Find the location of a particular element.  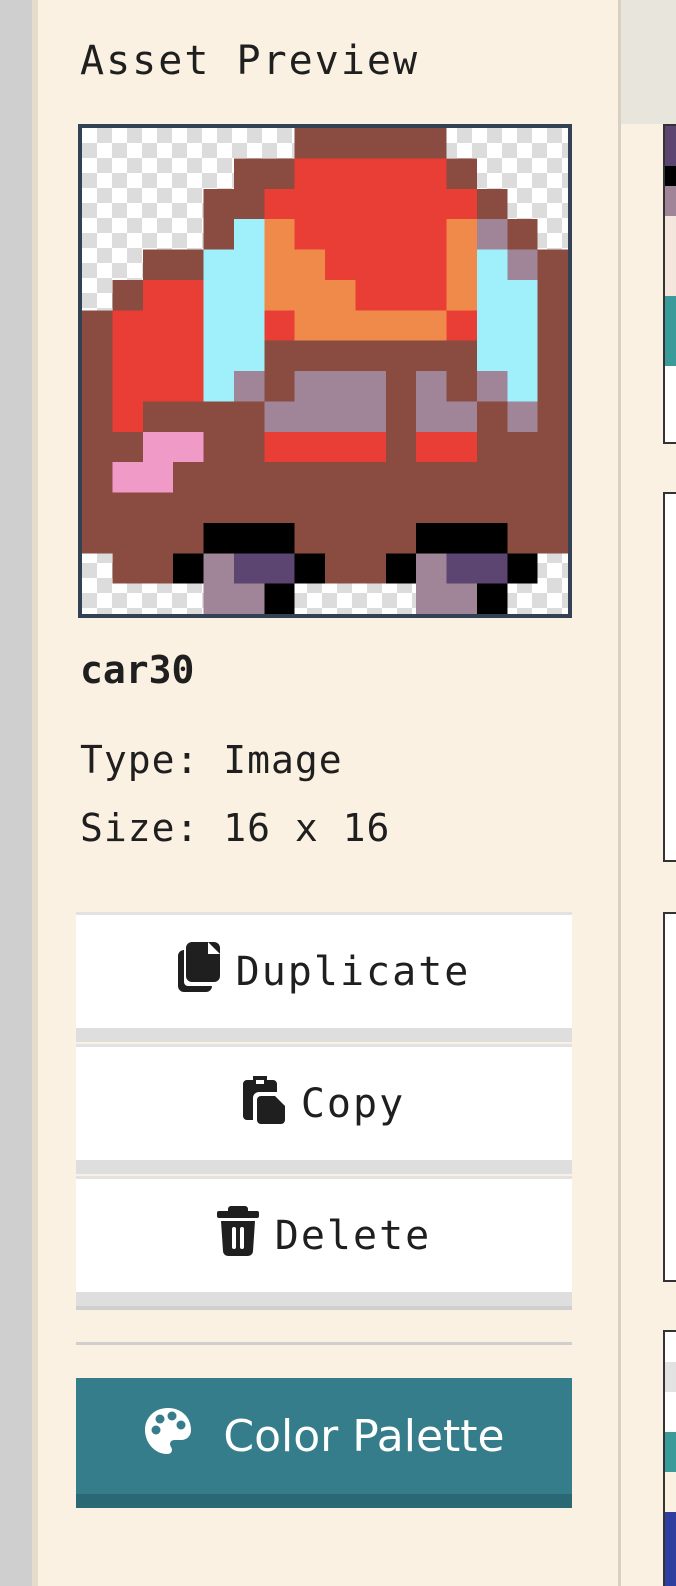

duplicate-label: Duplicate is located at coordinates (353, 971).